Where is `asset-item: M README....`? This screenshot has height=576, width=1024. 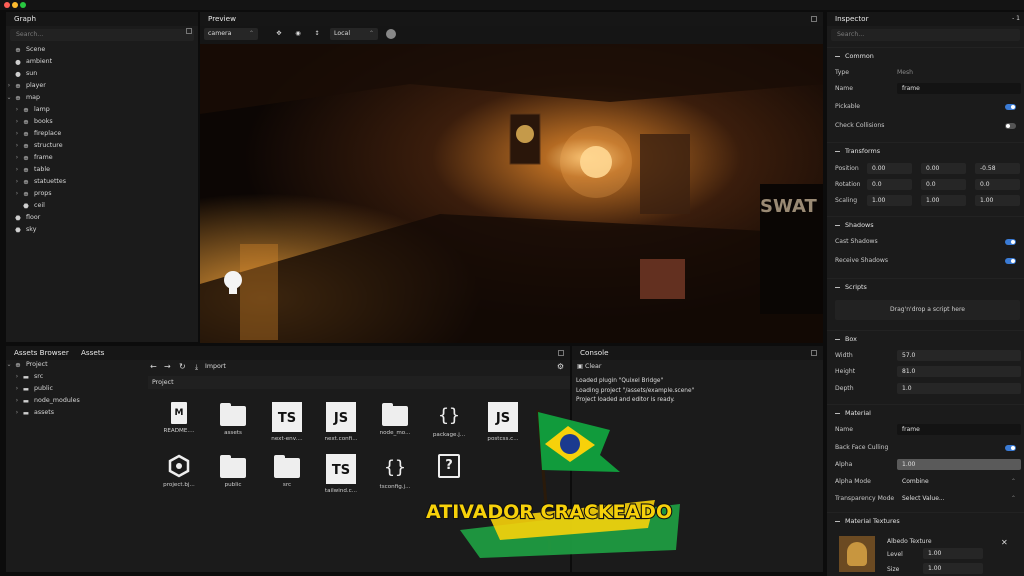 asset-item: M README.... is located at coordinates (179, 418).